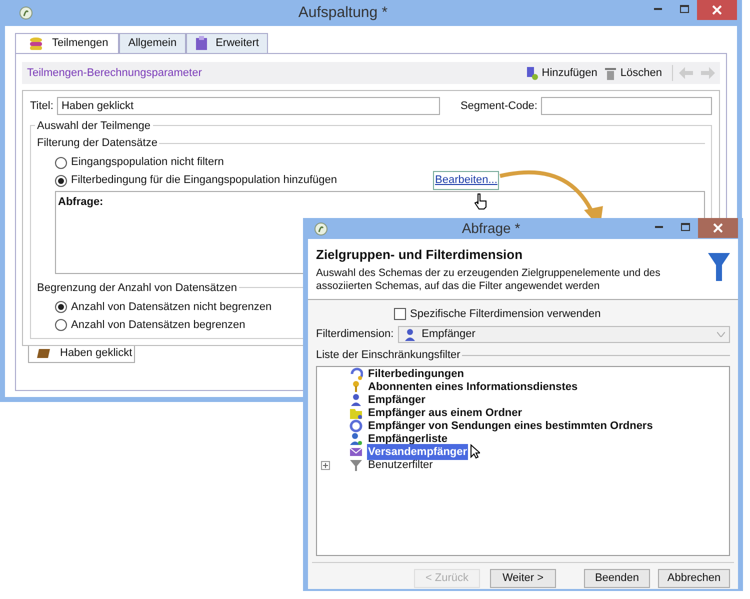  Describe the element at coordinates (505, 314) in the screenshot. I see `checkbox-label: Spezifische Filterdimension verwenden` at that location.